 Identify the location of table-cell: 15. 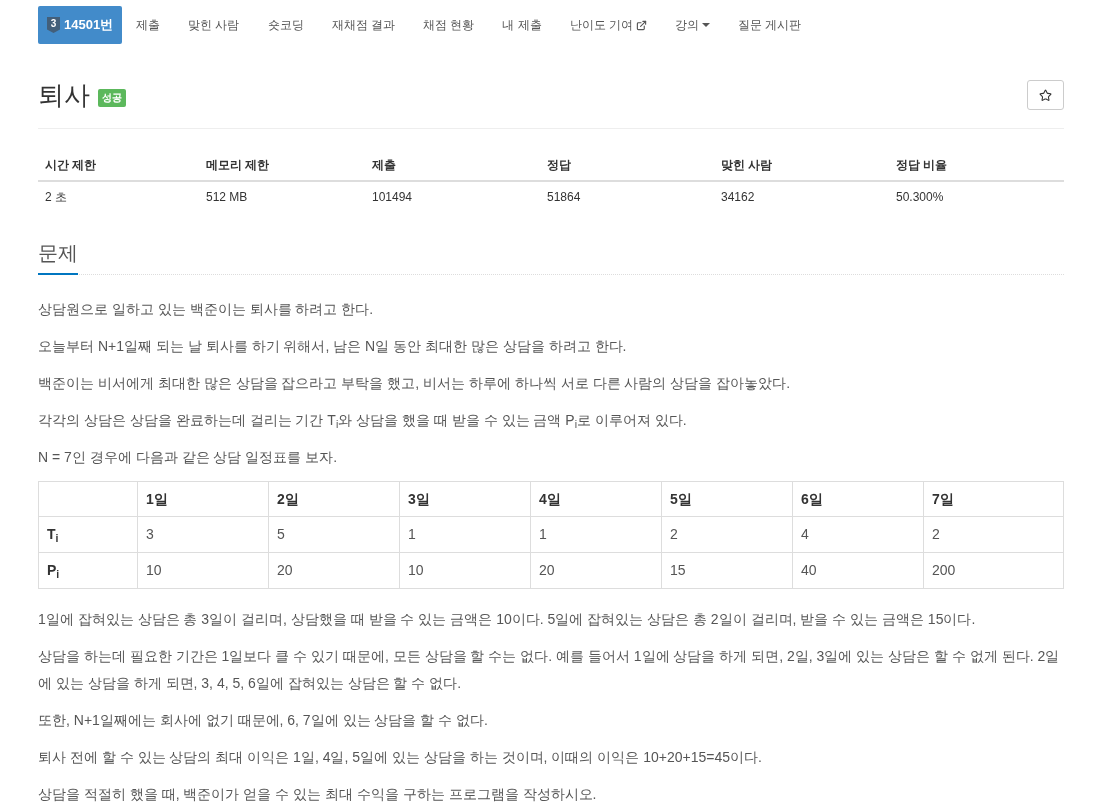
(727, 570).